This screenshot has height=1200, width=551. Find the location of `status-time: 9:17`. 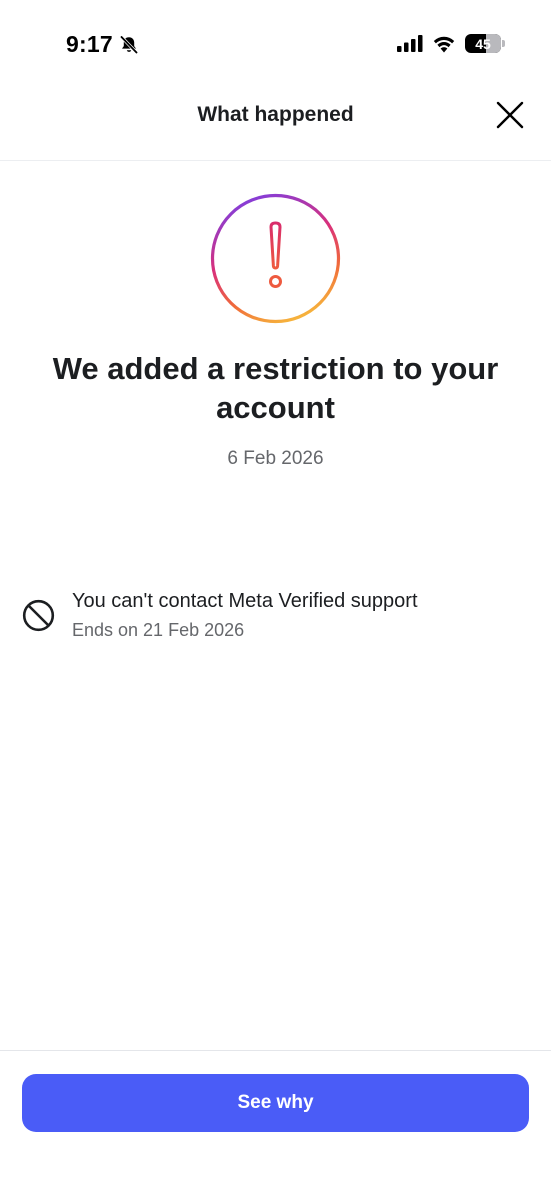

status-time: 9:17 is located at coordinates (89, 44).